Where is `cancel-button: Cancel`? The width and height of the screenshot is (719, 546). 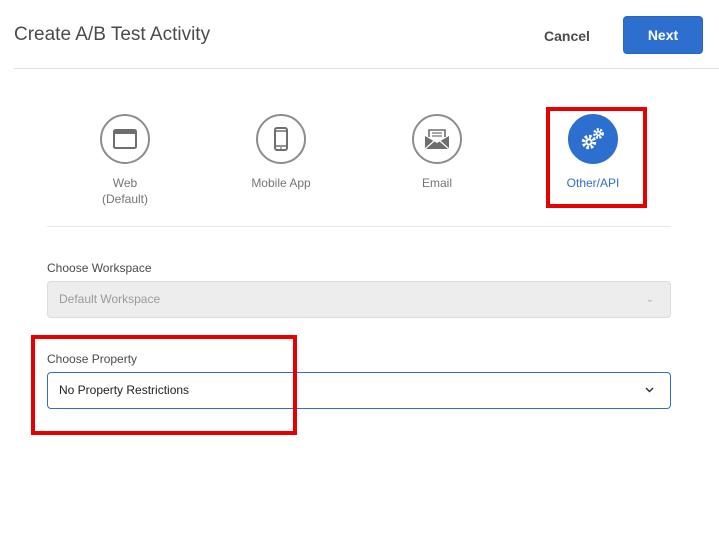 cancel-button: Cancel is located at coordinates (567, 36).